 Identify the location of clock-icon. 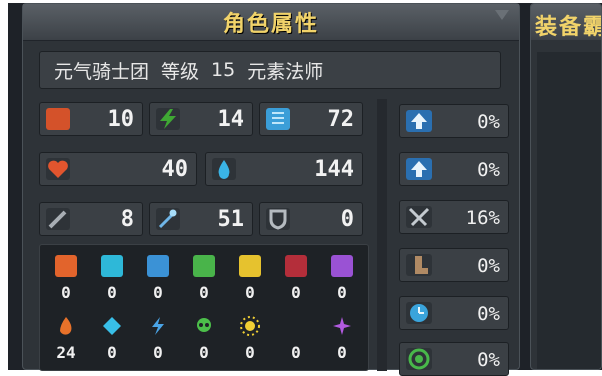
(419, 313).